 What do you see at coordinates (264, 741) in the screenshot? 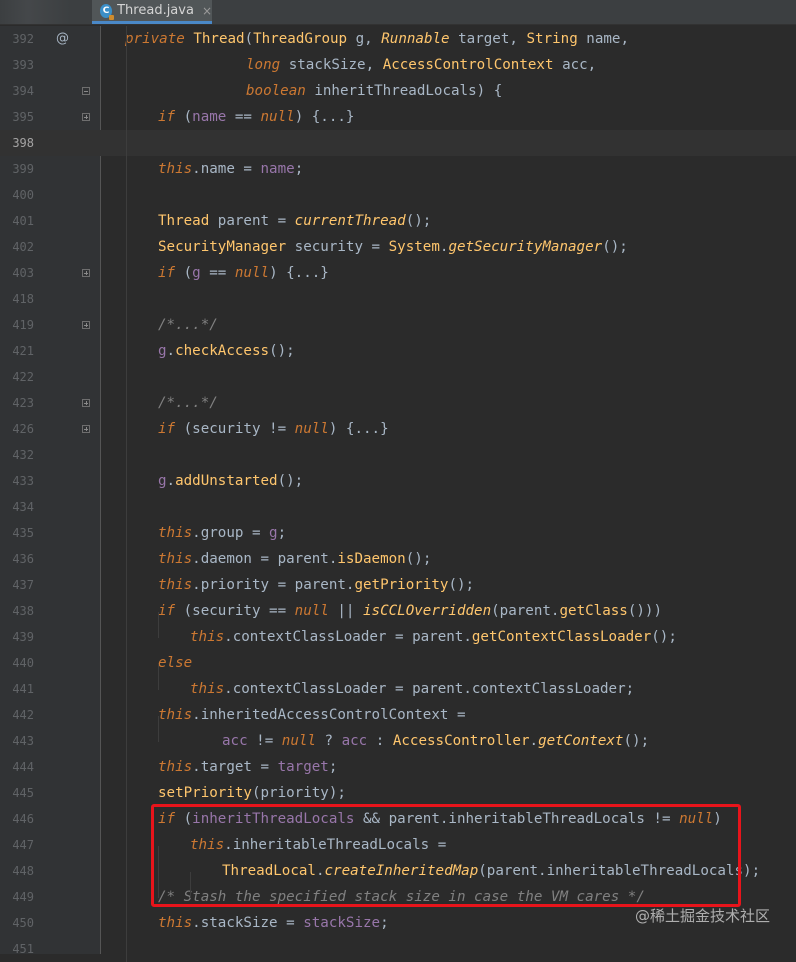
I see `code-token: !=` at bounding box center [264, 741].